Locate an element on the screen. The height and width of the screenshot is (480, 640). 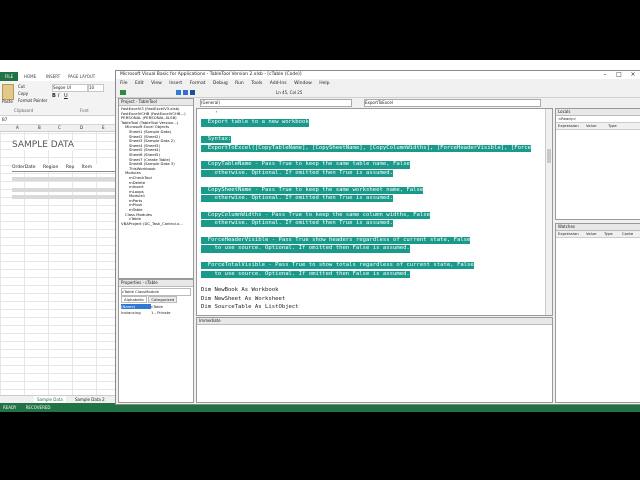
code-line: Dim NewSheet As Worksheet is located at coordinates (243, 299).